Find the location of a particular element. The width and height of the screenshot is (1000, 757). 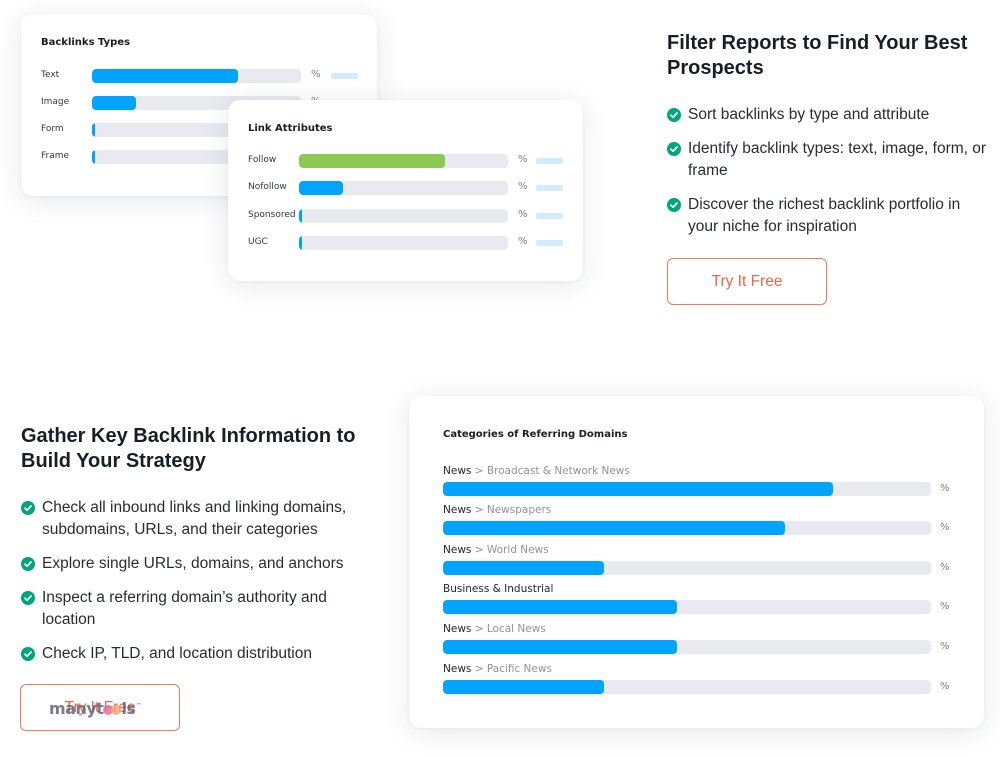

feature-text: Check IP, TLD, and location distribution is located at coordinates (177, 653).